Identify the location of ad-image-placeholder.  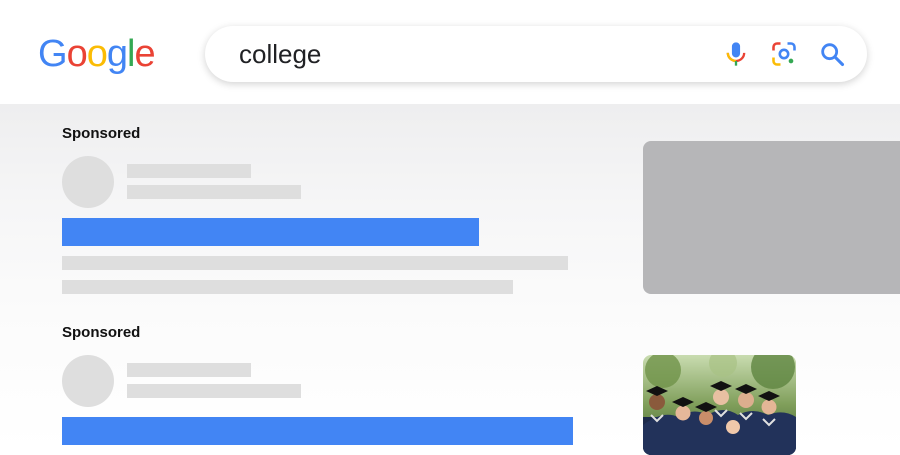
(771, 217).